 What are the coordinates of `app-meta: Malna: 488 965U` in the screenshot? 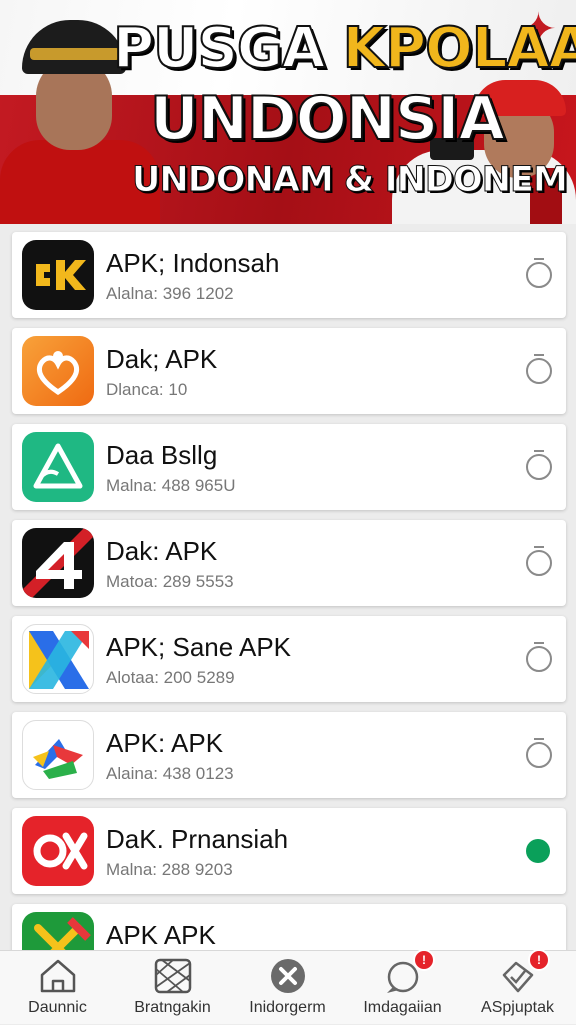 It's located at (171, 485).